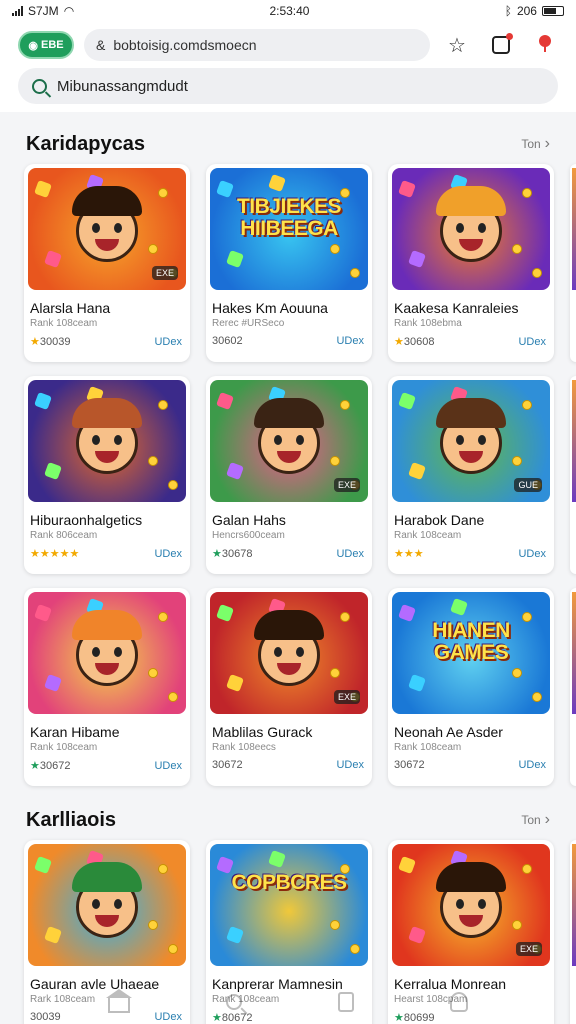 This screenshot has height=1024, width=576. I want to click on app-meta: ★30672 UDex, so click(106, 766).